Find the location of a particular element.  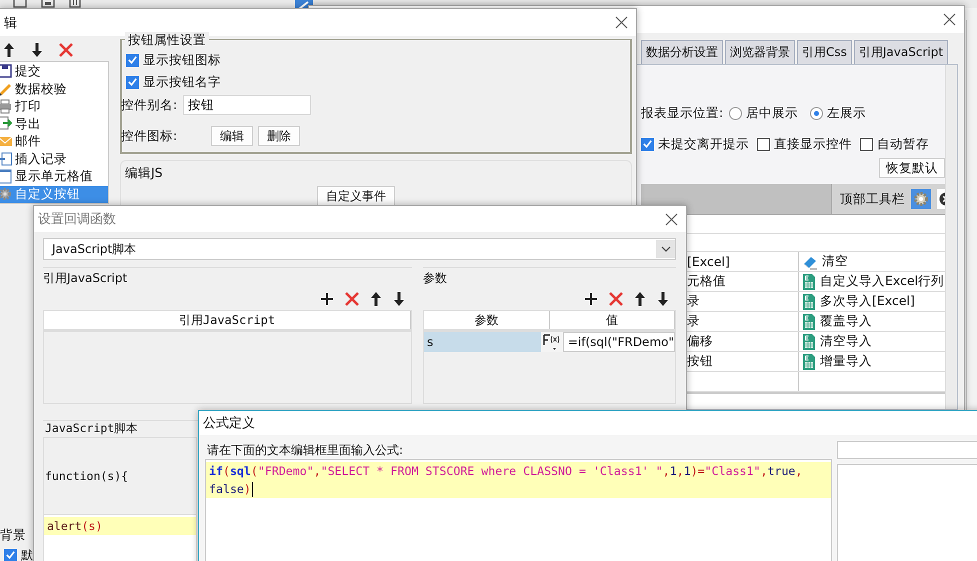

instruction-text: 请在下面的文本编辑框里面输入公式: is located at coordinates (305, 450).